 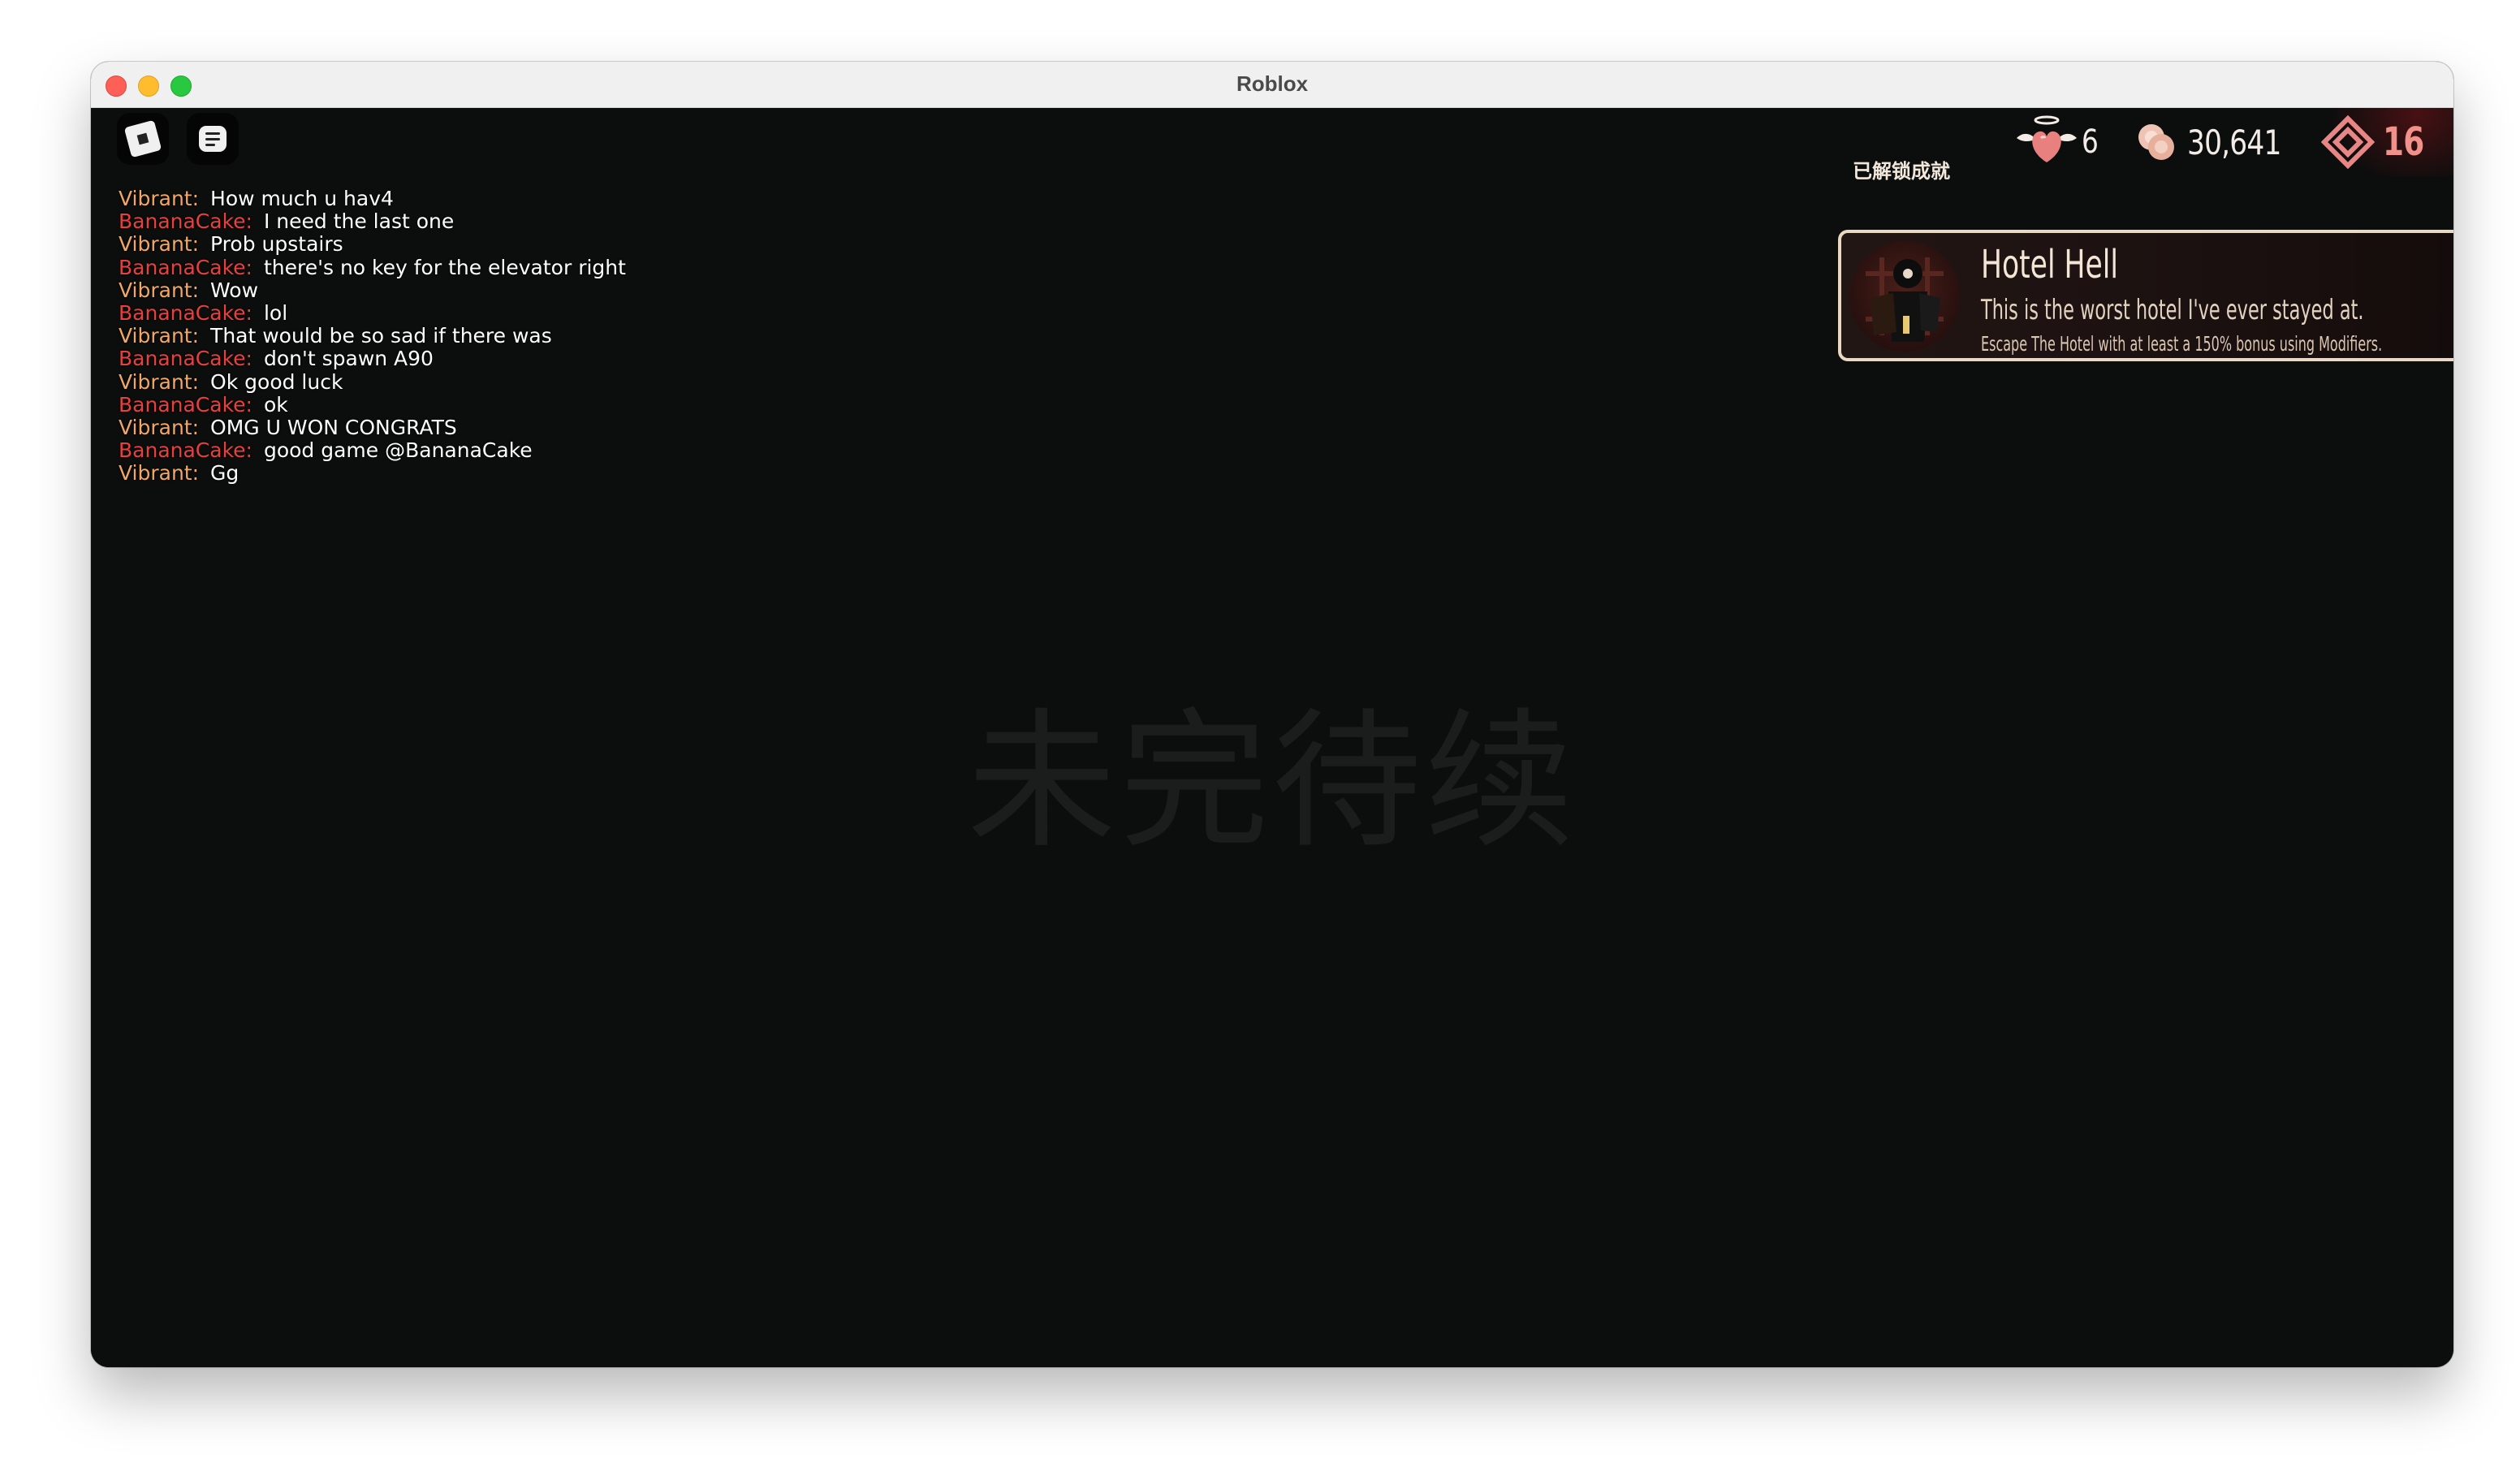 What do you see at coordinates (2090, 142) in the screenshot?
I see `lives-value: 6` at bounding box center [2090, 142].